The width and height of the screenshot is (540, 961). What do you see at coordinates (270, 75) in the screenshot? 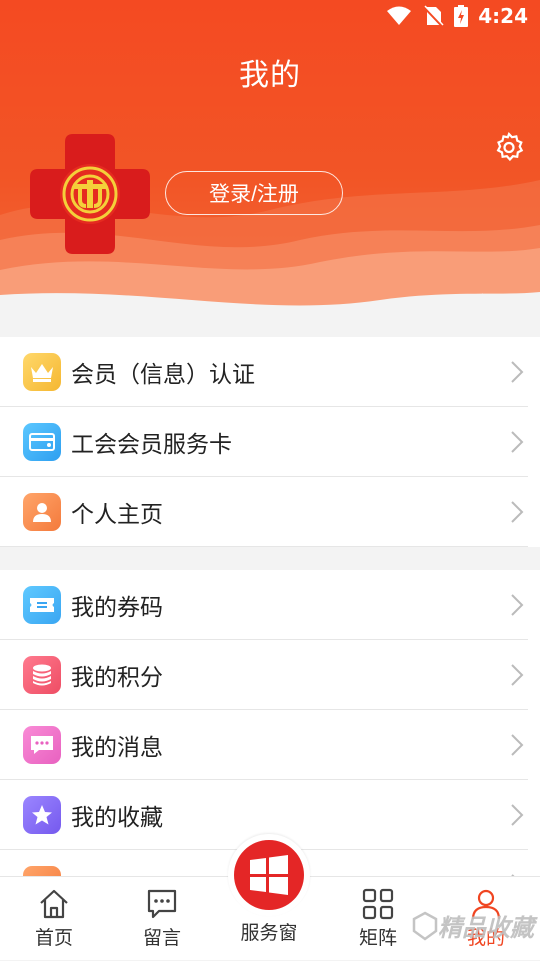
I see `page-title: 我的` at bounding box center [270, 75].